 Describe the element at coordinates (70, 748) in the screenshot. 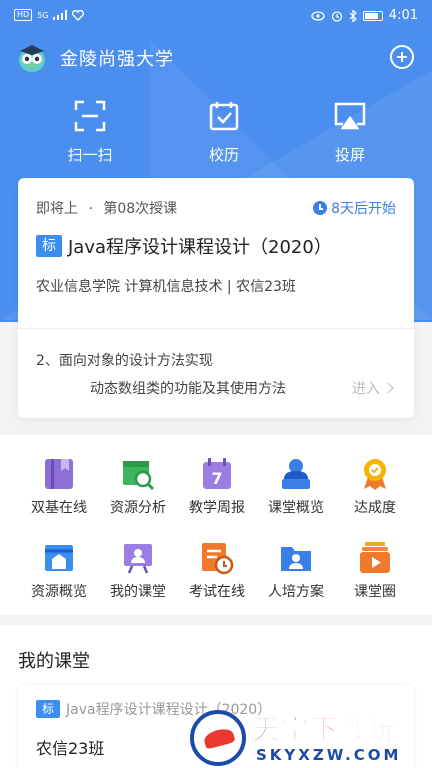

I see `class-name: 农信23班` at that location.